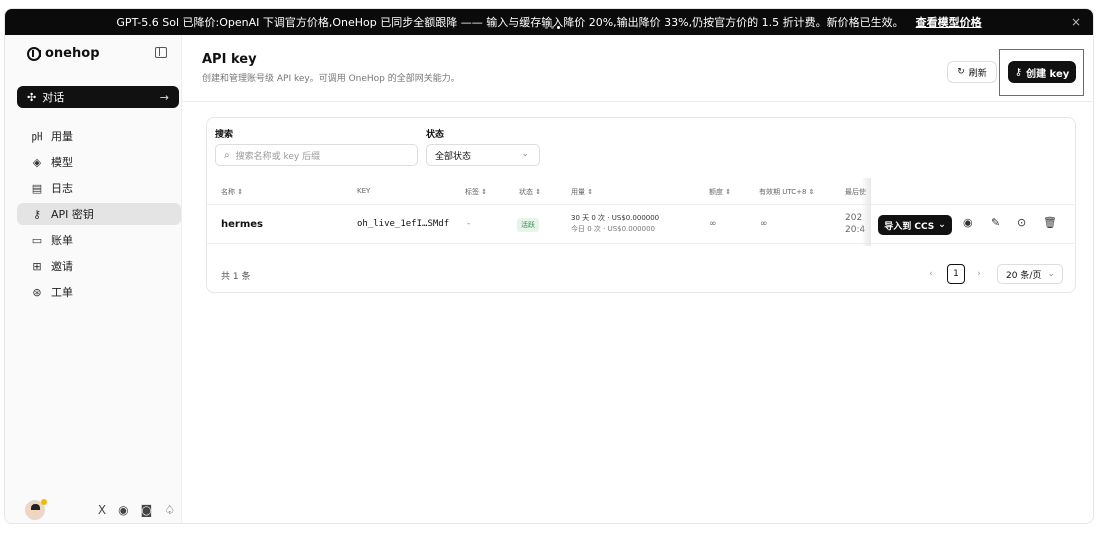  I want to click on import-to-ccs-button: 导入到 CCS ⌄, so click(915, 225).